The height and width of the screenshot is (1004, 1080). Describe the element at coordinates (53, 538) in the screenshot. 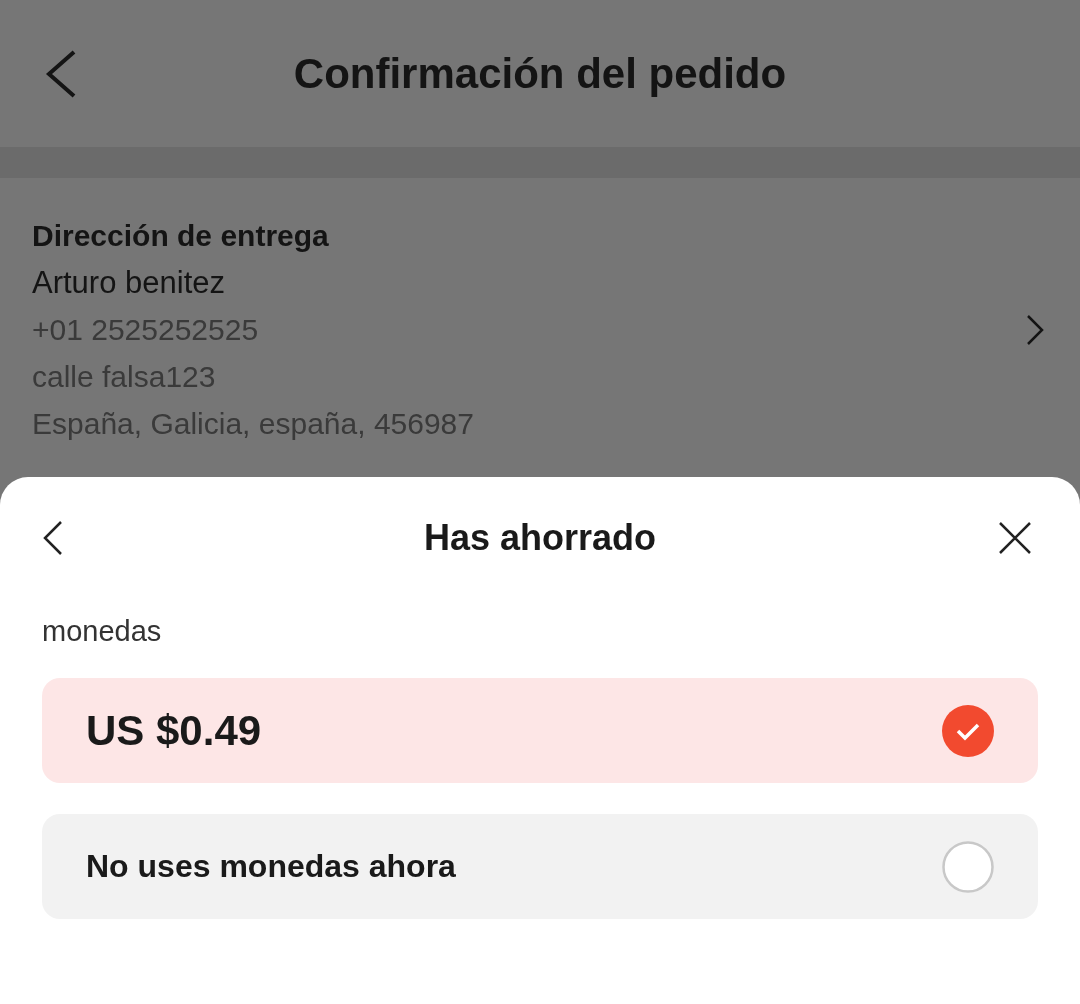

I see `back-icon` at that location.